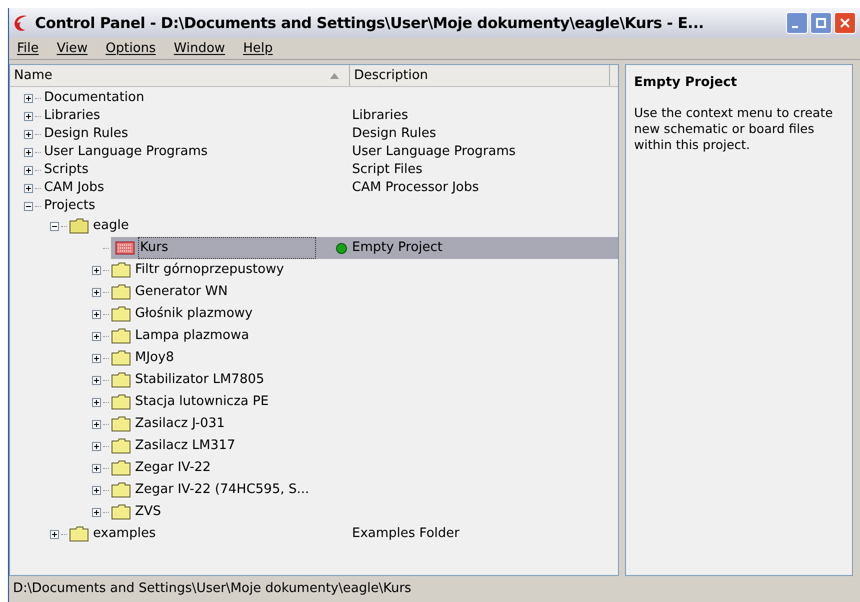 The width and height of the screenshot is (860, 602). I want to click on tree-row: User Language Programs User Language Programs, so click(314, 152).